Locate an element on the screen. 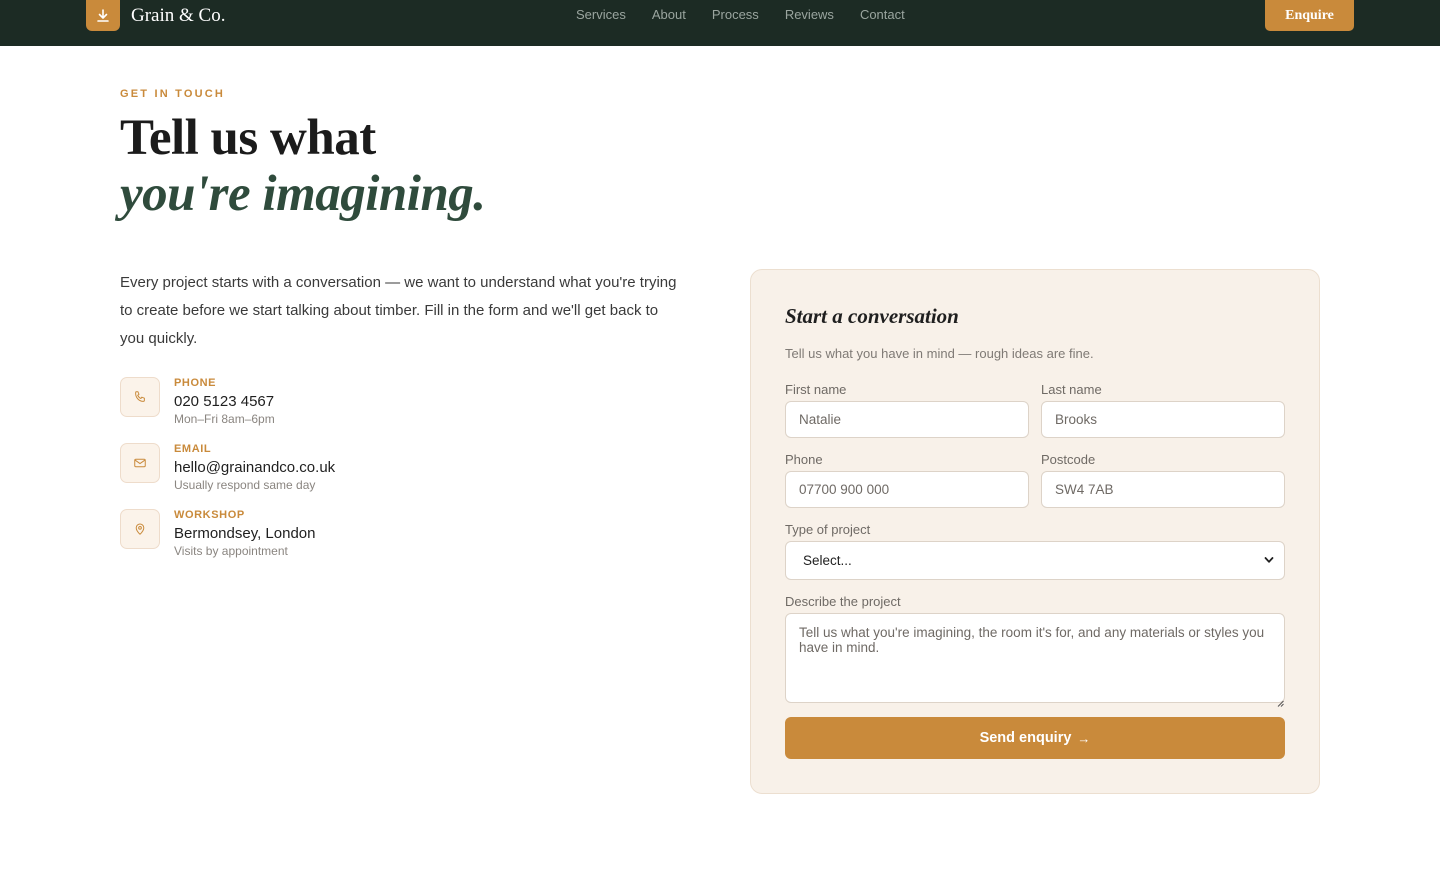  page-title: Tell us what you're imagining. is located at coordinates (303, 166).